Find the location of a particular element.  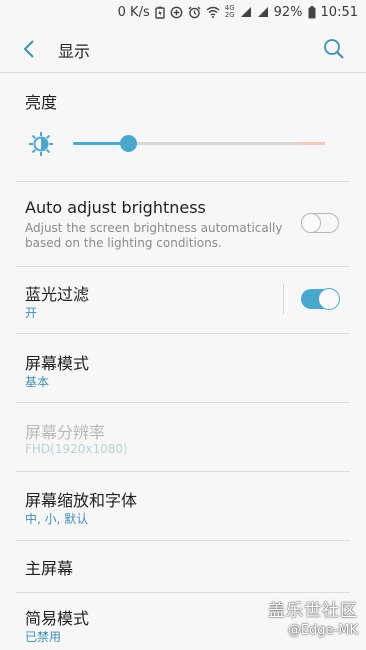

blue-light-filter-title: 蓝光过滤 is located at coordinates (57, 294).